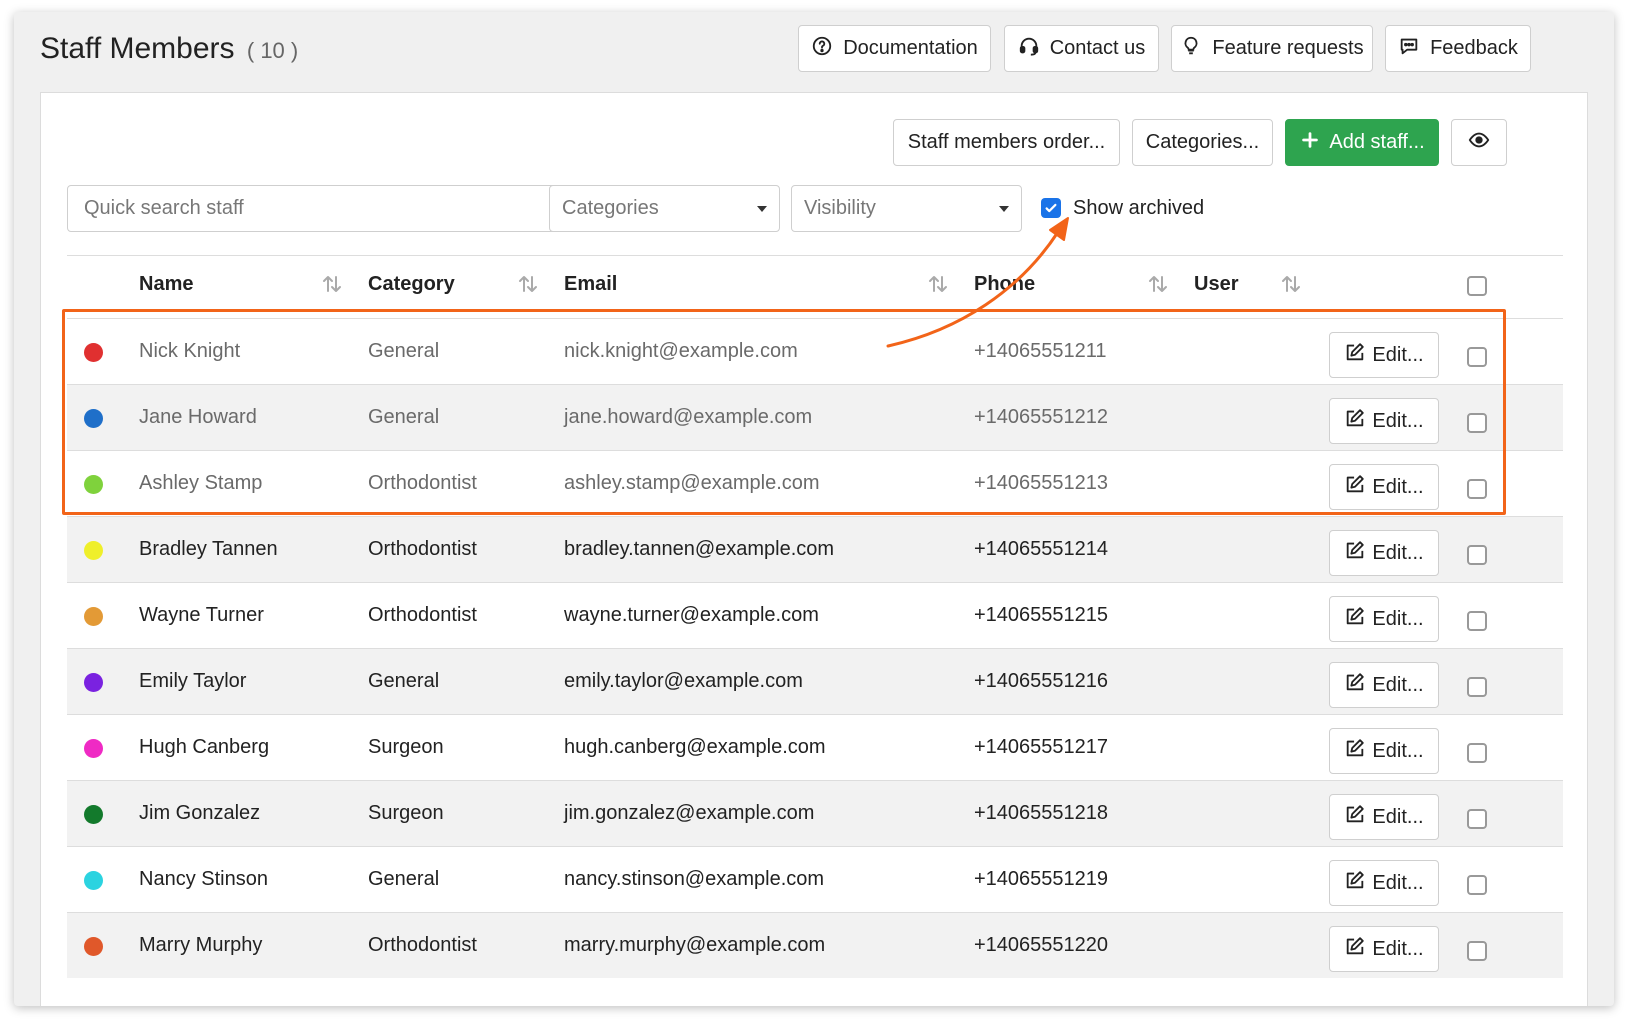 The image size is (1628, 1020). What do you see at coordinates (1041, 879) in the screenshot?
I see `cell-phone: +14065551219` at bounding box center [1041, 879].